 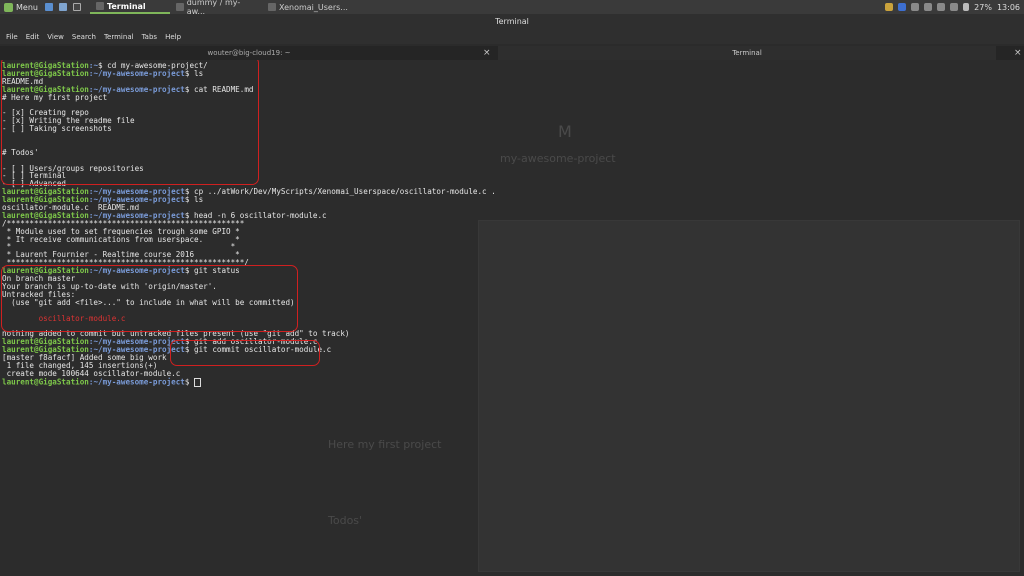 What do you see at coordinates (345, 520) in the screenshot?
I see `todos-heading: Todos'` at bounding box center [345, 520].